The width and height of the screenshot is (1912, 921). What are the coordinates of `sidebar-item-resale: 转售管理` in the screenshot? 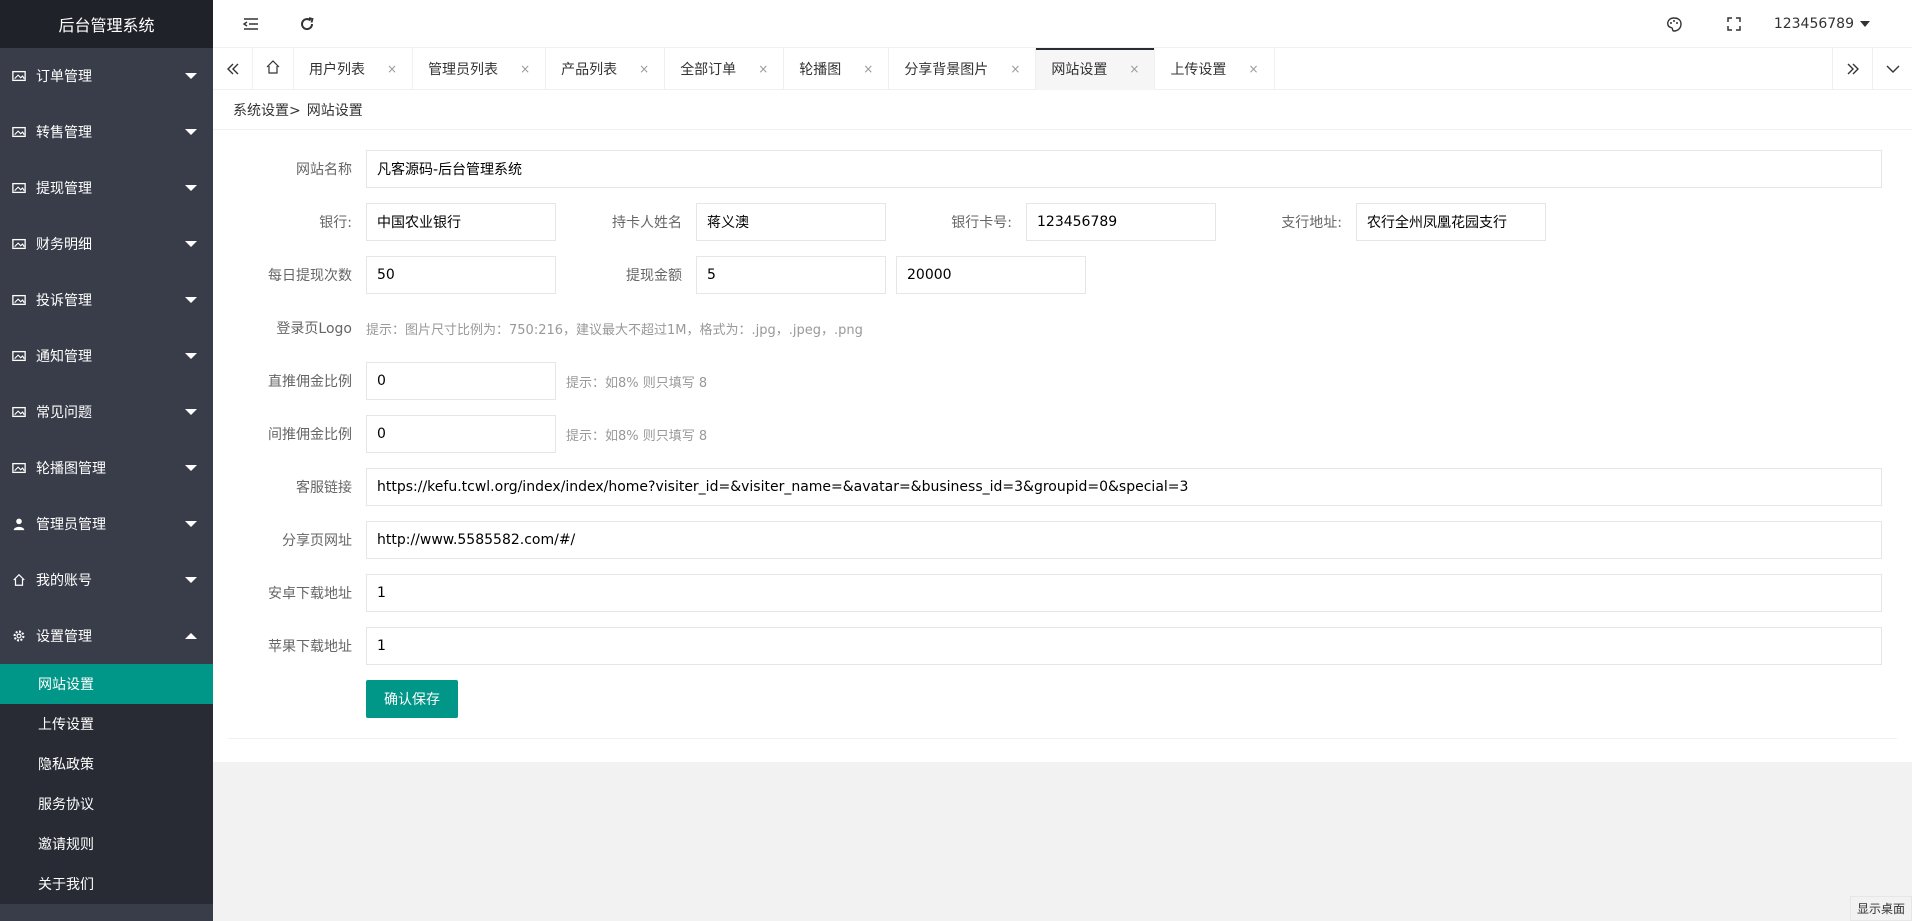 It's located at (106, 132).